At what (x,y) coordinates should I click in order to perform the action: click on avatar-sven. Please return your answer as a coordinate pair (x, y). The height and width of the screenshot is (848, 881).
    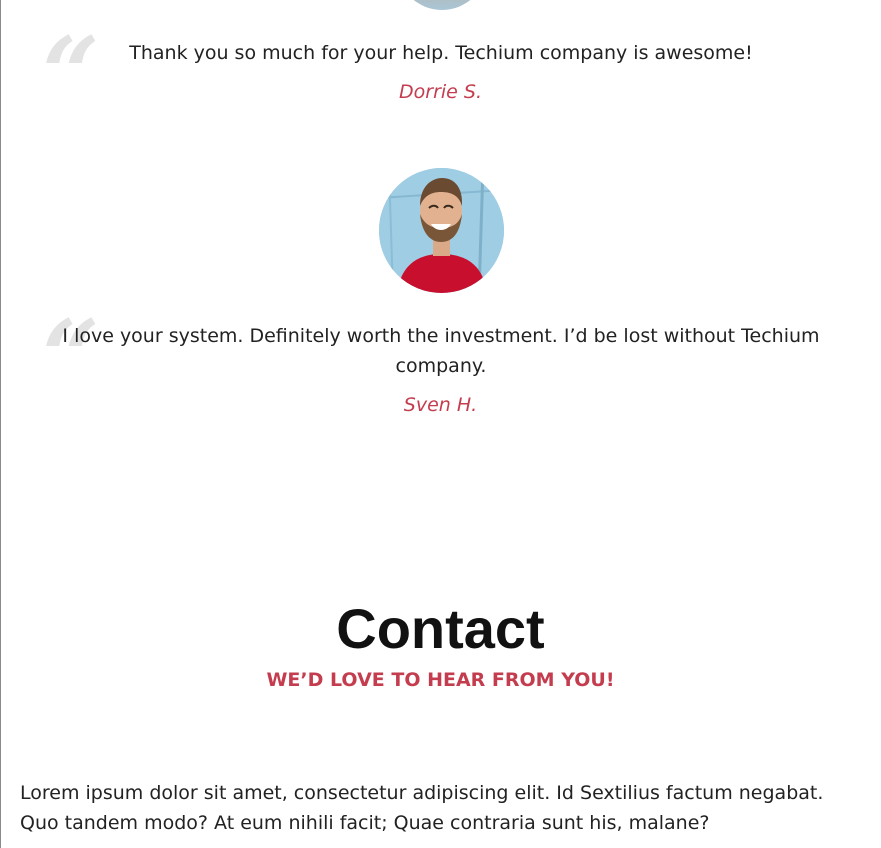
    Looking at the image, I should click on (441, 230).